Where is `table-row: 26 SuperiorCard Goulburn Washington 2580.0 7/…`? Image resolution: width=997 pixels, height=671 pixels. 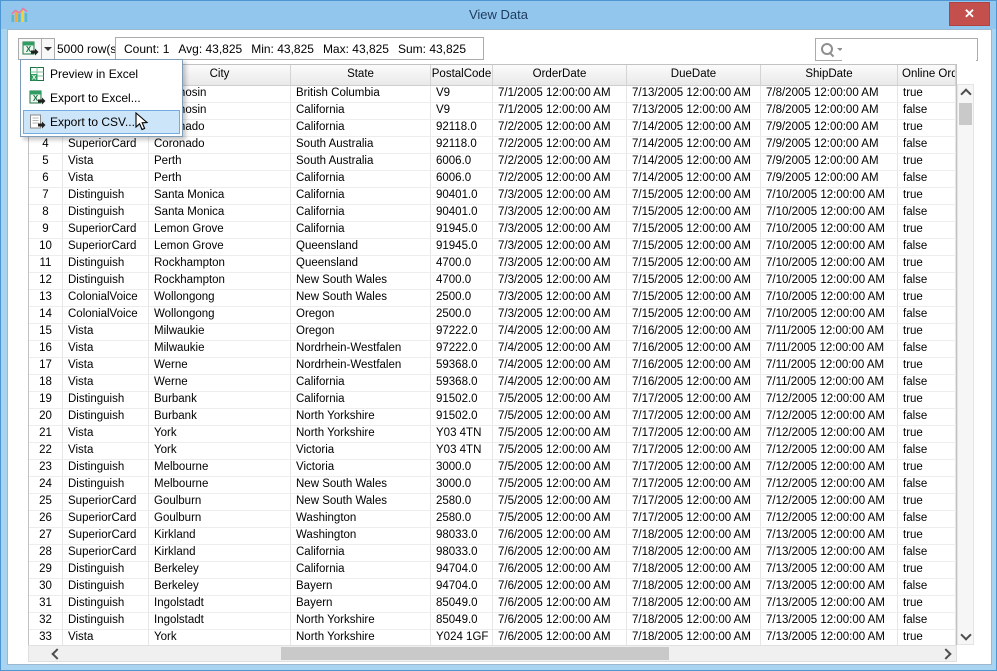 table-row: 26 SuperiorCard Goulburn Washington 2580.0 7/… is located at coordinates (492, 519).